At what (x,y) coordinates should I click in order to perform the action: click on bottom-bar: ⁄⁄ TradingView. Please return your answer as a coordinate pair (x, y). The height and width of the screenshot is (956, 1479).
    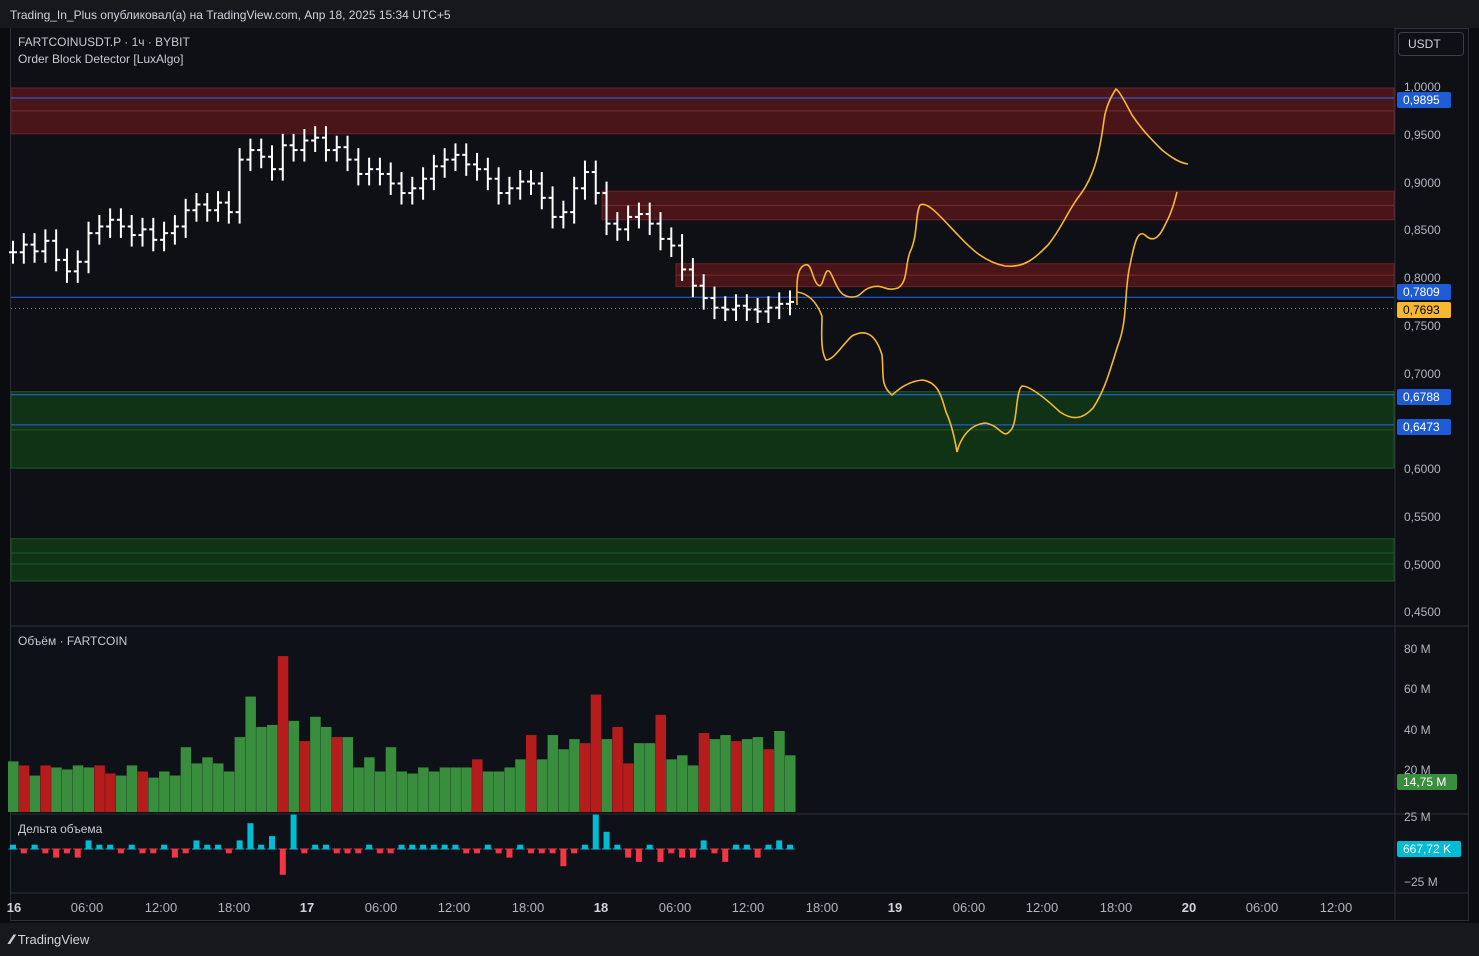
    Looking at the image, I should click on (739, 939).